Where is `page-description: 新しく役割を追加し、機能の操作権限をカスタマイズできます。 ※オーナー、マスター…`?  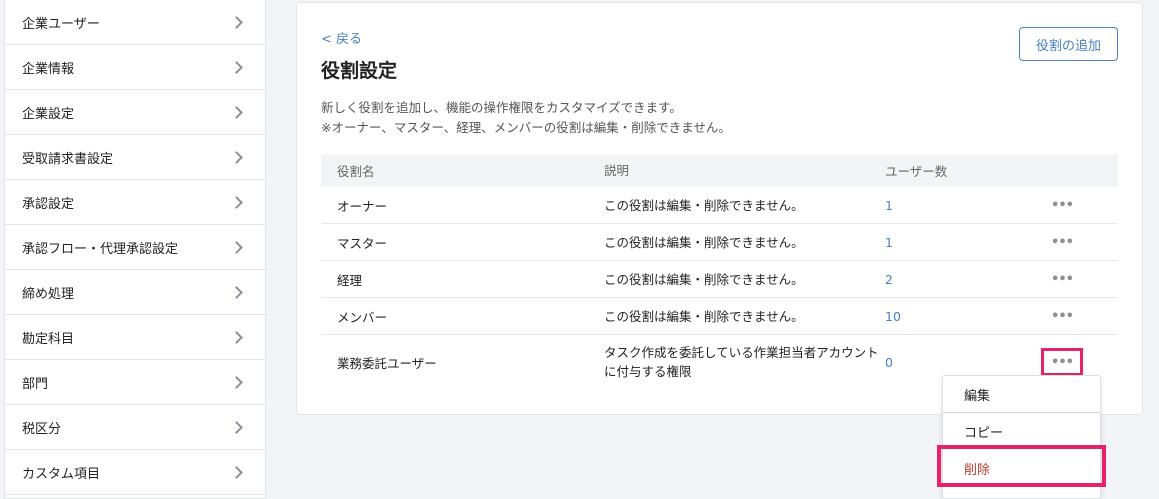
page-description: 新しく役割を追加し、機能の操作権限をカスタマイズできます。 ※オーナー、マスター… is located at coordinates (526, 118).